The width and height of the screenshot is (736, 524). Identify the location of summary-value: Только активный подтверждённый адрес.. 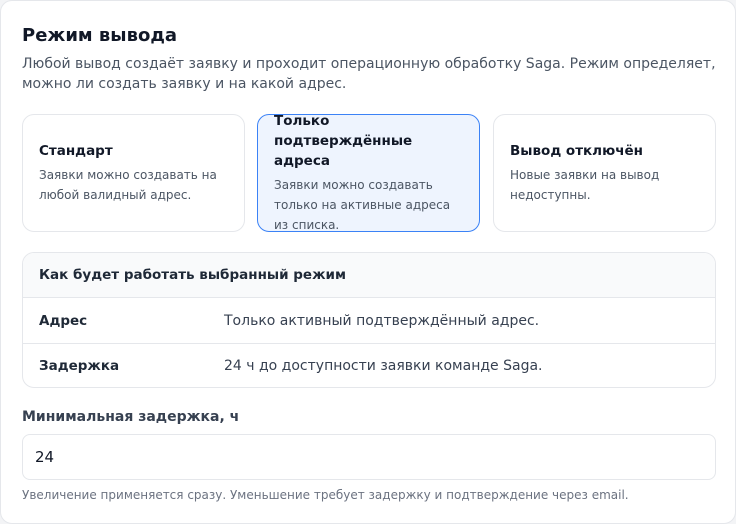
(382, 320).